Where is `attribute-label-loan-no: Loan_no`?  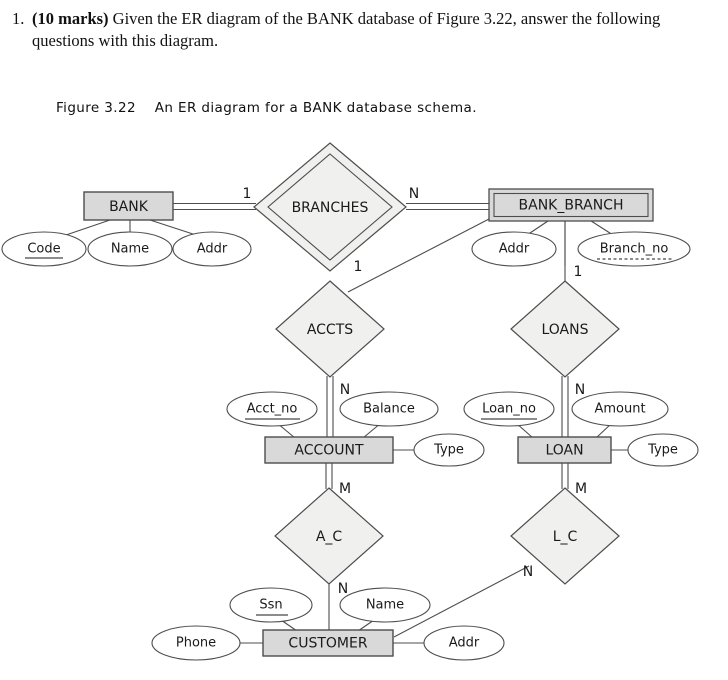 attribute-label-loan-no: Loan_no is located at coordinates (509, 409).